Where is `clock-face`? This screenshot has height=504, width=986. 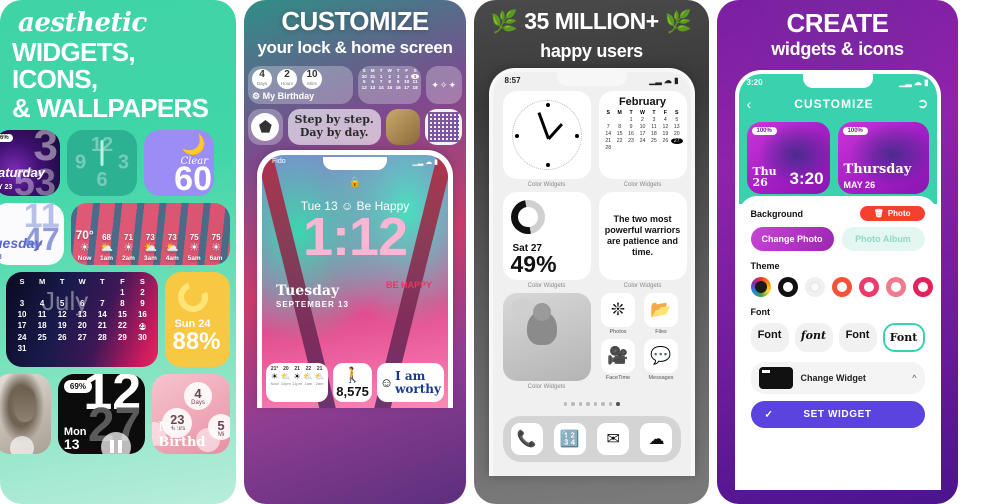 clock-face is located at coordinates (546, 135).